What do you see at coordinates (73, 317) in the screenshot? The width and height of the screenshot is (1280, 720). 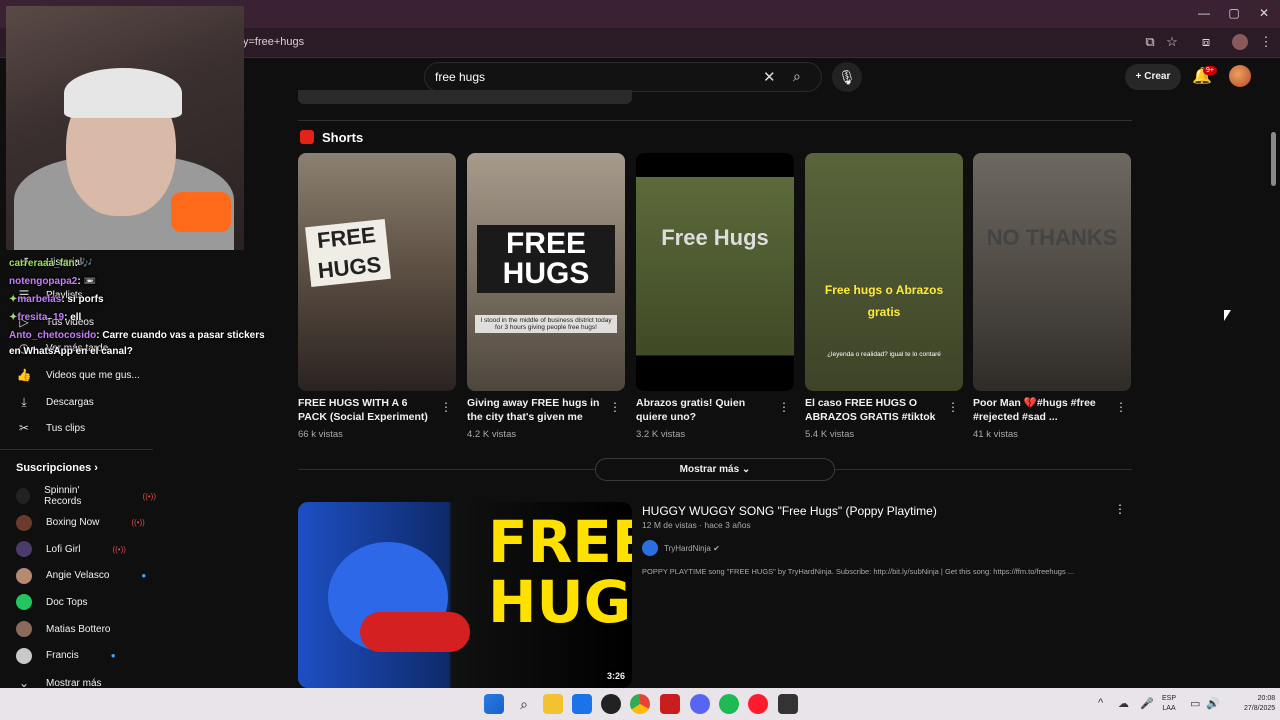 I see `chat-text: : ell` at bounding box center [73, 317].